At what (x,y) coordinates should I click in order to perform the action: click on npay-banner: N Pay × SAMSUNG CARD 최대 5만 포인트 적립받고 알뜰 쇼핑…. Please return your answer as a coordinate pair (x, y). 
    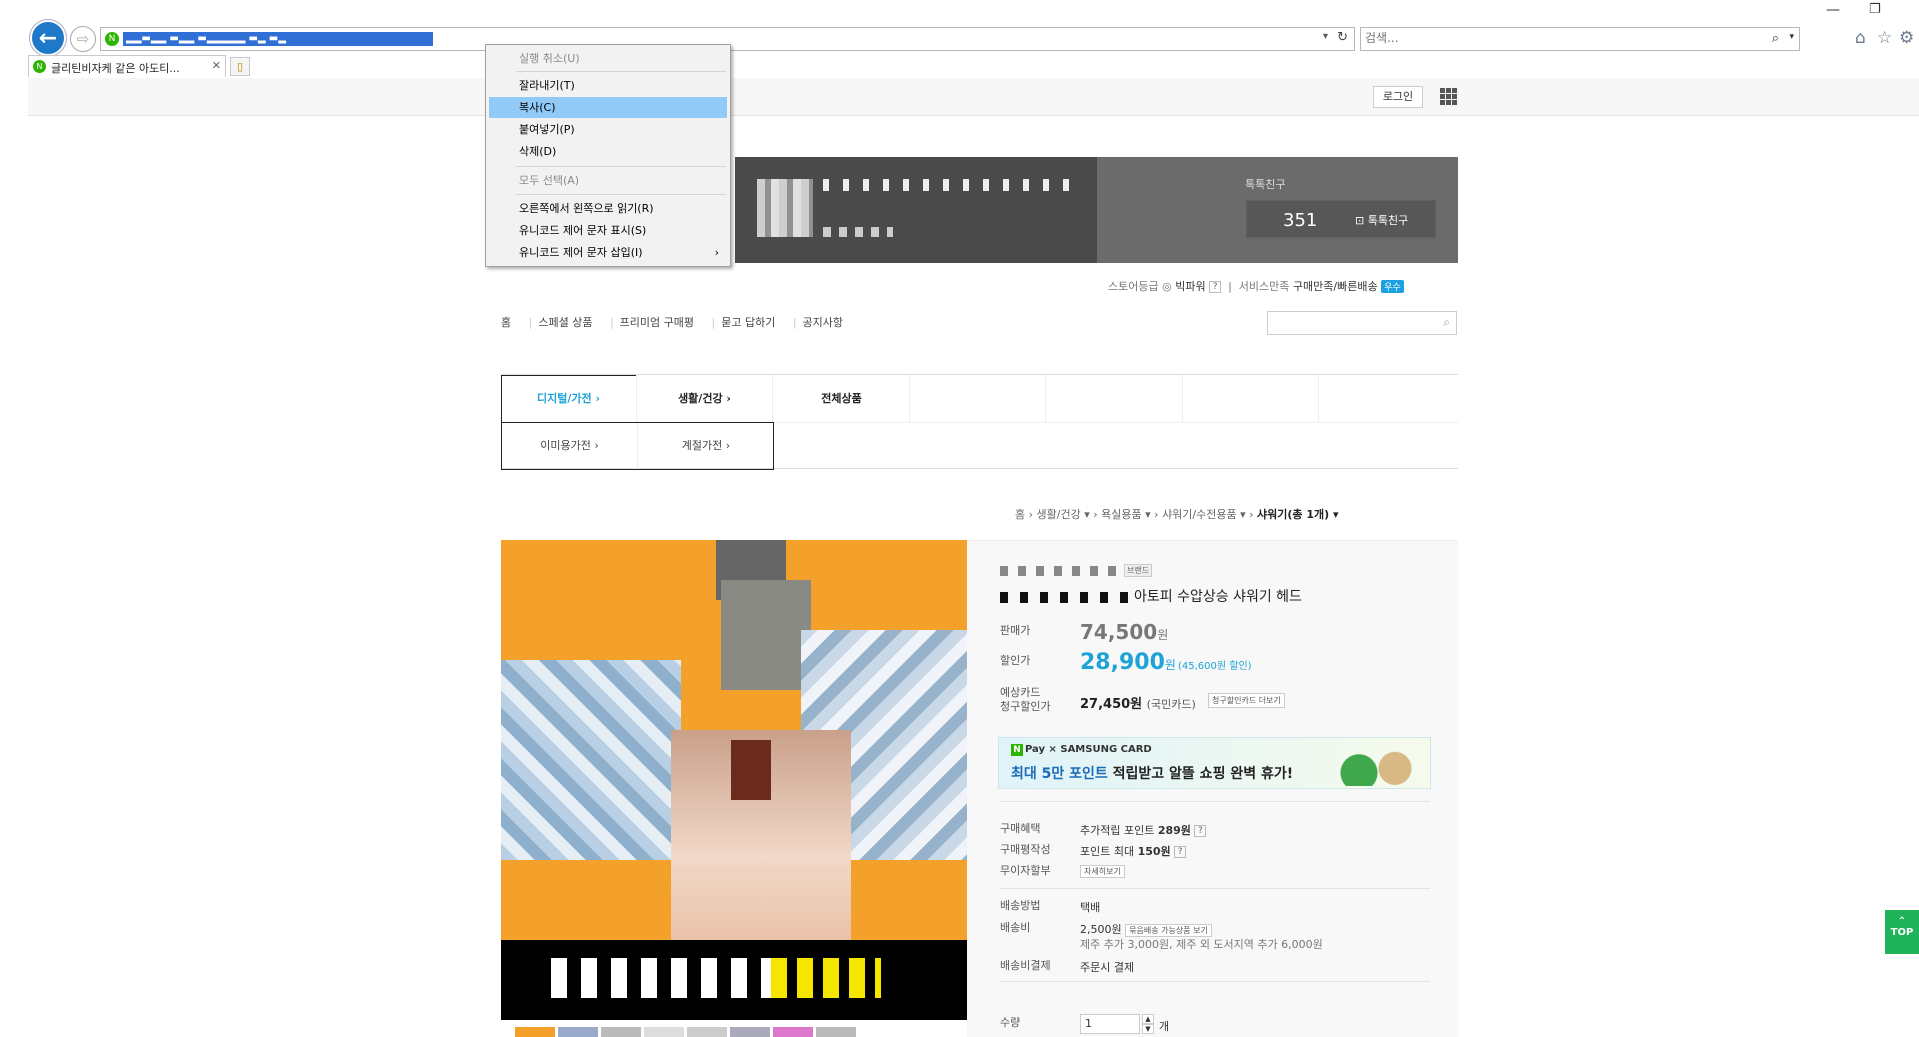
    Looking at the image, I should click on (1214, 763).